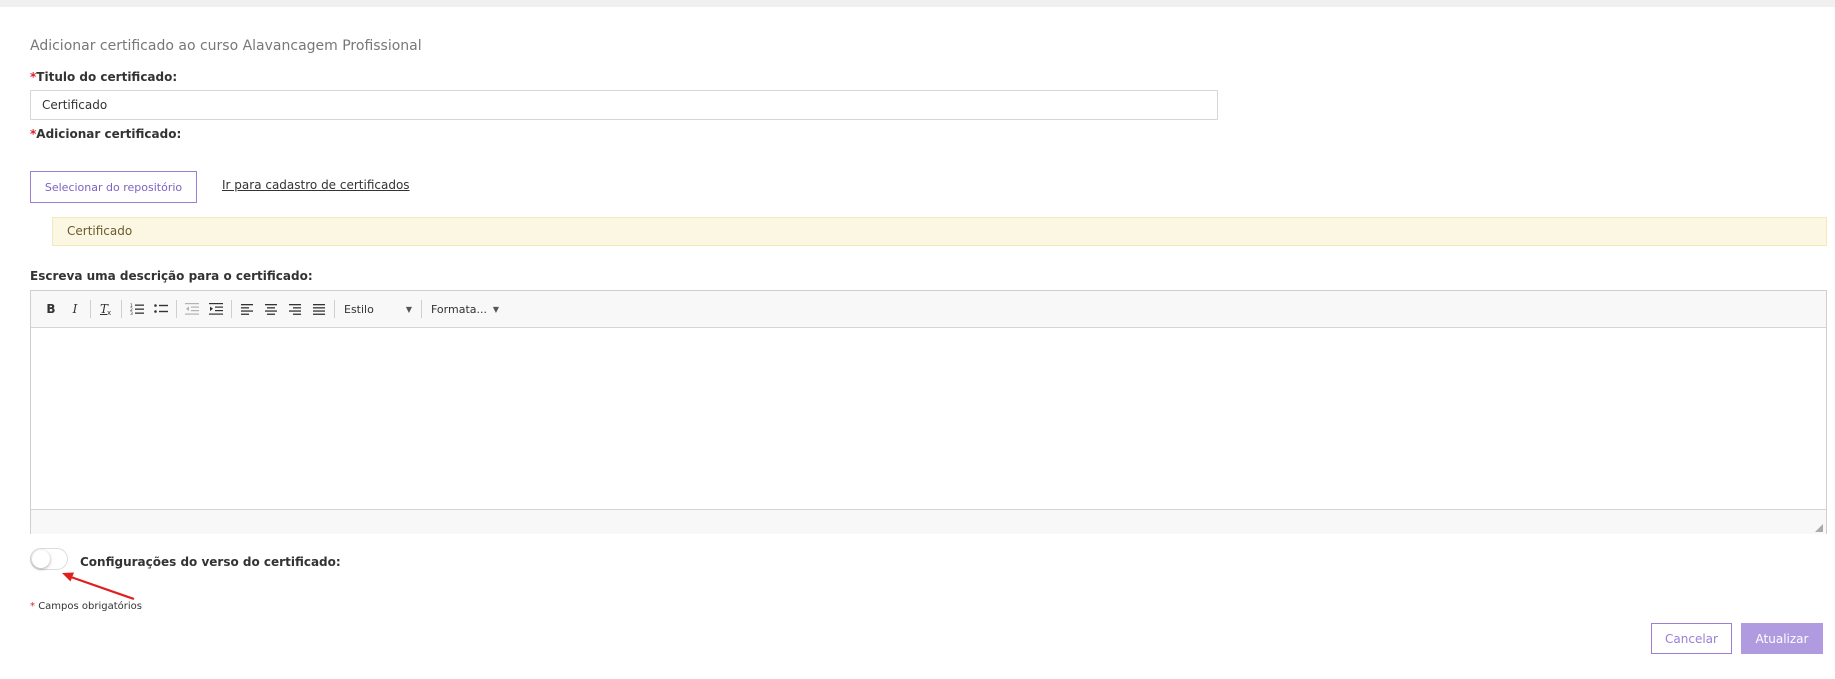 The image size is (1835, 679). Describe the element at coordinates (359, 309) in the screenshot. I see `style-combo-label: Estilo` at that location.